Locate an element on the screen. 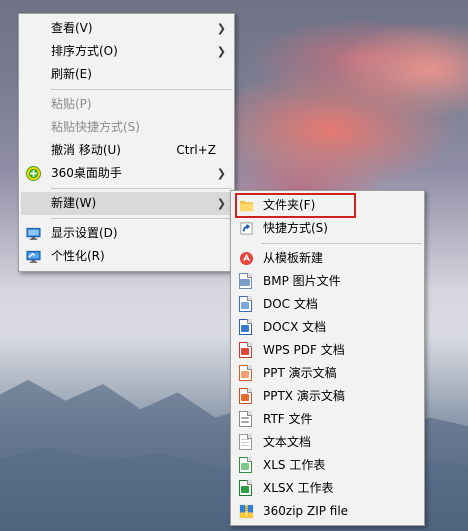 This screenshot has width=468, height=531. menu-item-label: XLSX 工作表 is located at coordinates (298, 488).